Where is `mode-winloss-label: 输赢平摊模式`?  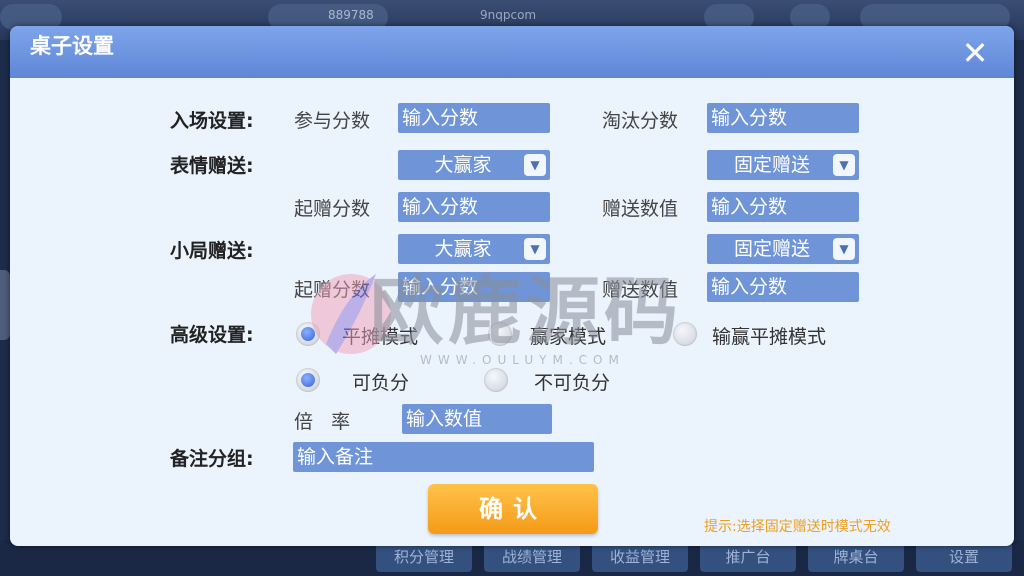
mode-winloss-label: 输赢平摊模式 is located at coordinates (769, 337).